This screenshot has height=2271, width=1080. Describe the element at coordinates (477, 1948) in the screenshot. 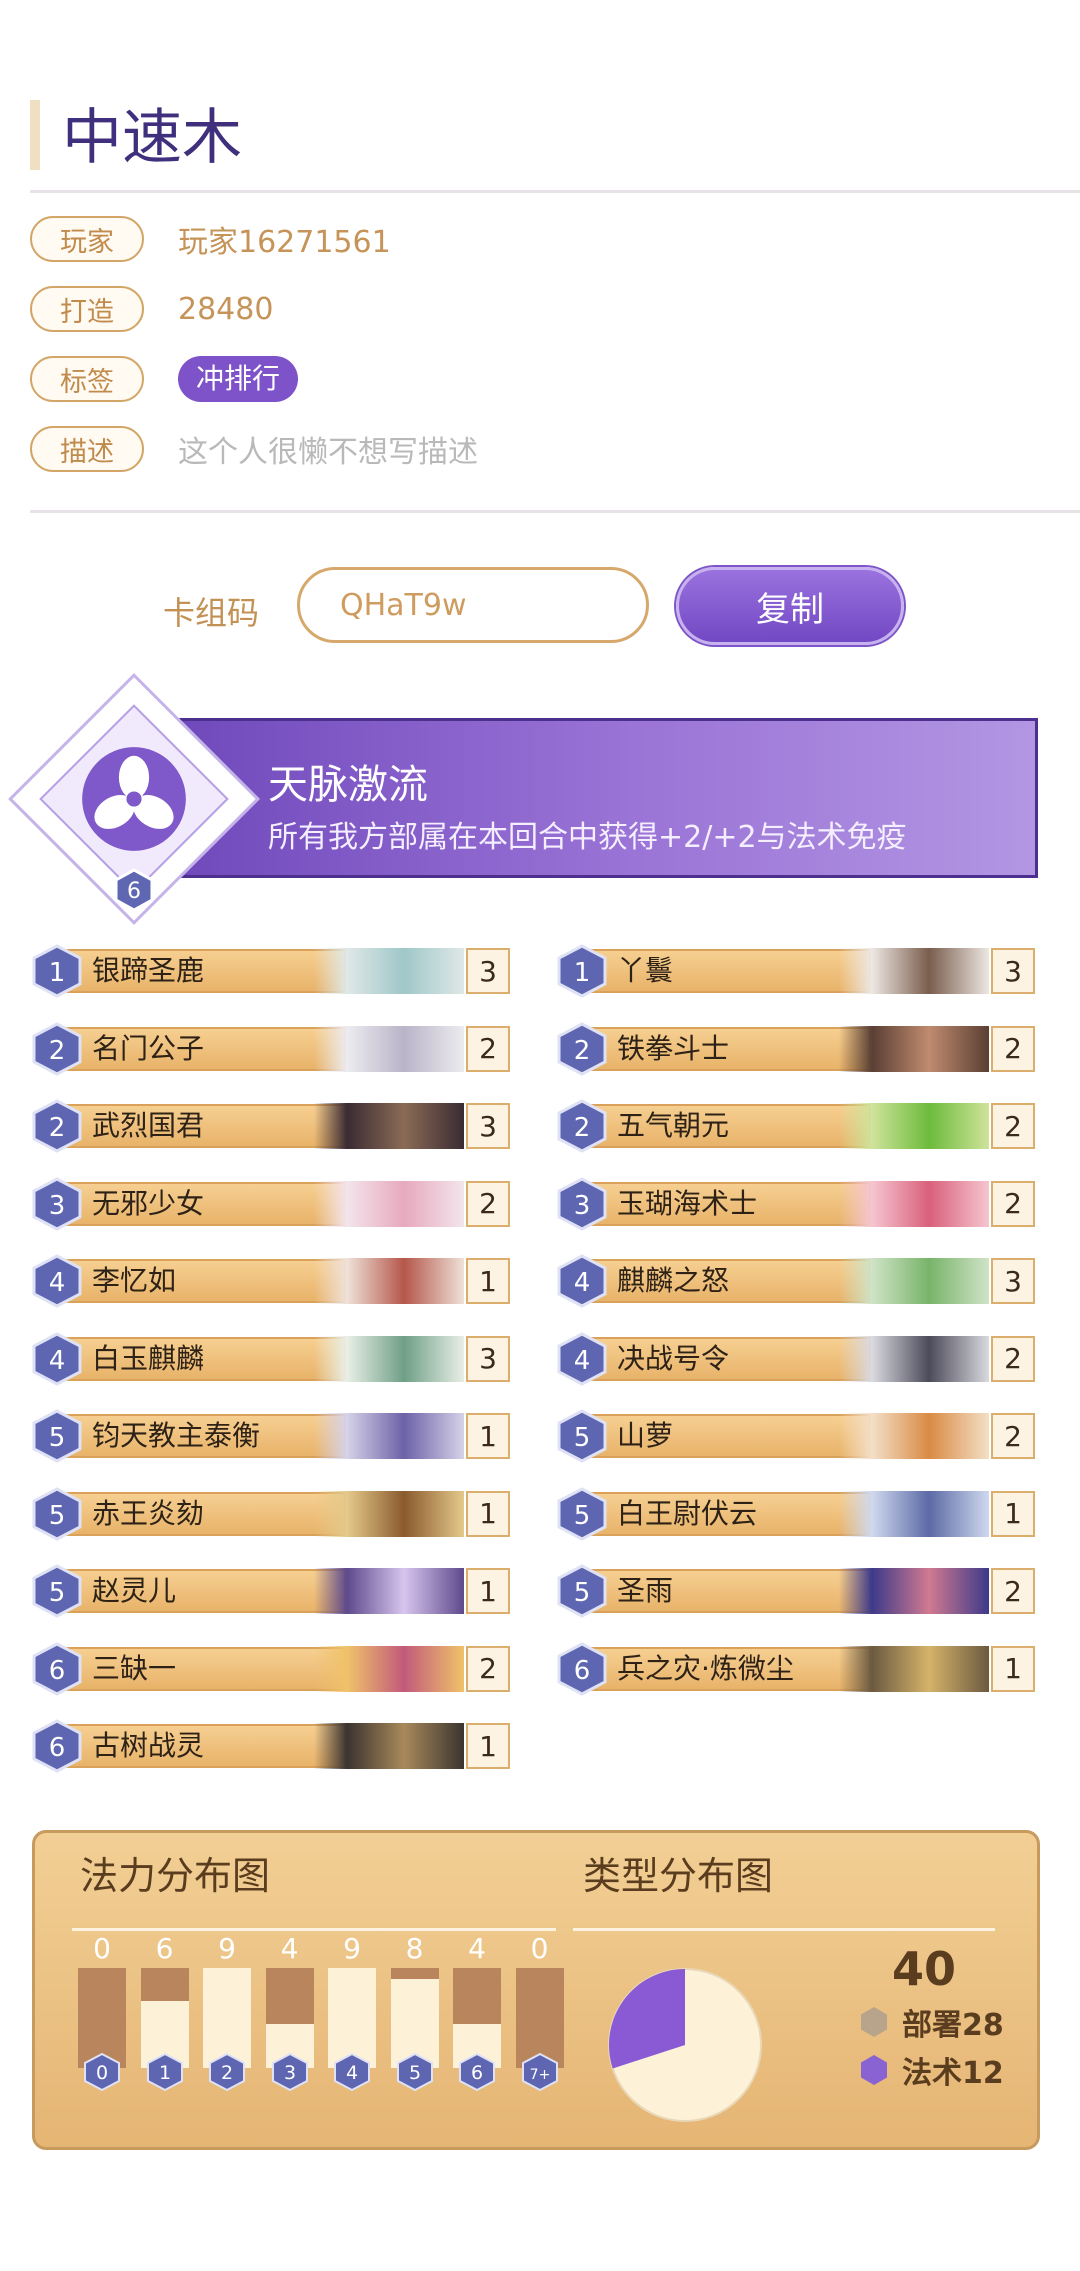

I see `mana-bar-value: 4` at that location.